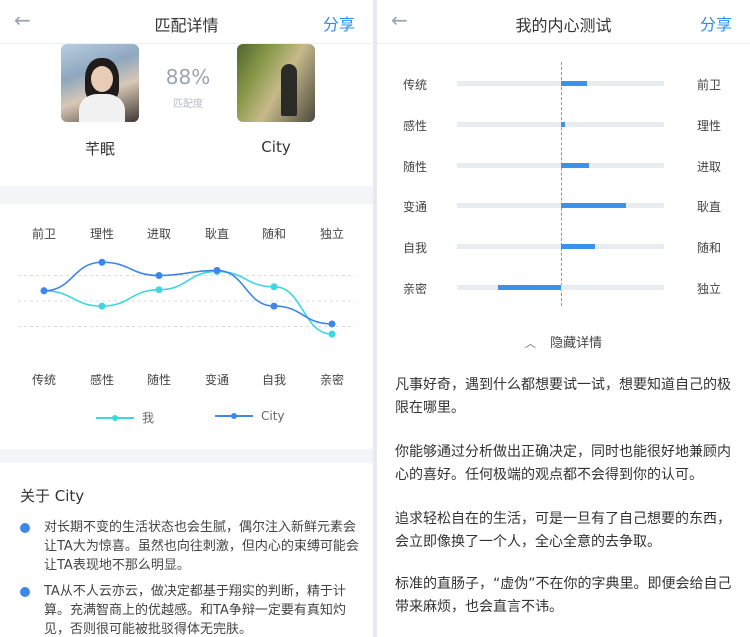  Describe the element at coordinates (415, 289) in the screenshot. I see `test-left-label: 亲密` at that location.